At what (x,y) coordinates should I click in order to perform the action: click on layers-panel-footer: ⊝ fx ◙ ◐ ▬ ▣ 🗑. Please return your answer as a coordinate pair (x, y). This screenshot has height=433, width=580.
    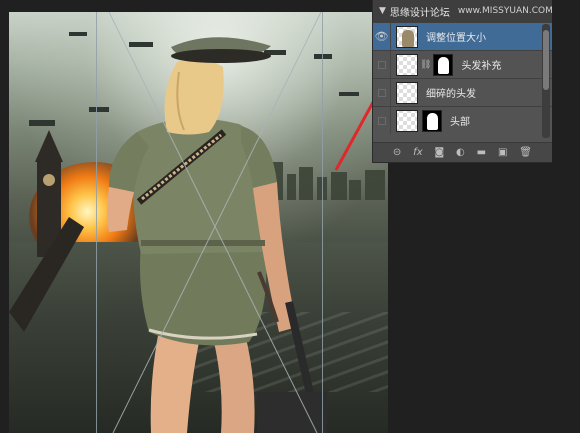
    Looking at the image, I should click on (462, 152).